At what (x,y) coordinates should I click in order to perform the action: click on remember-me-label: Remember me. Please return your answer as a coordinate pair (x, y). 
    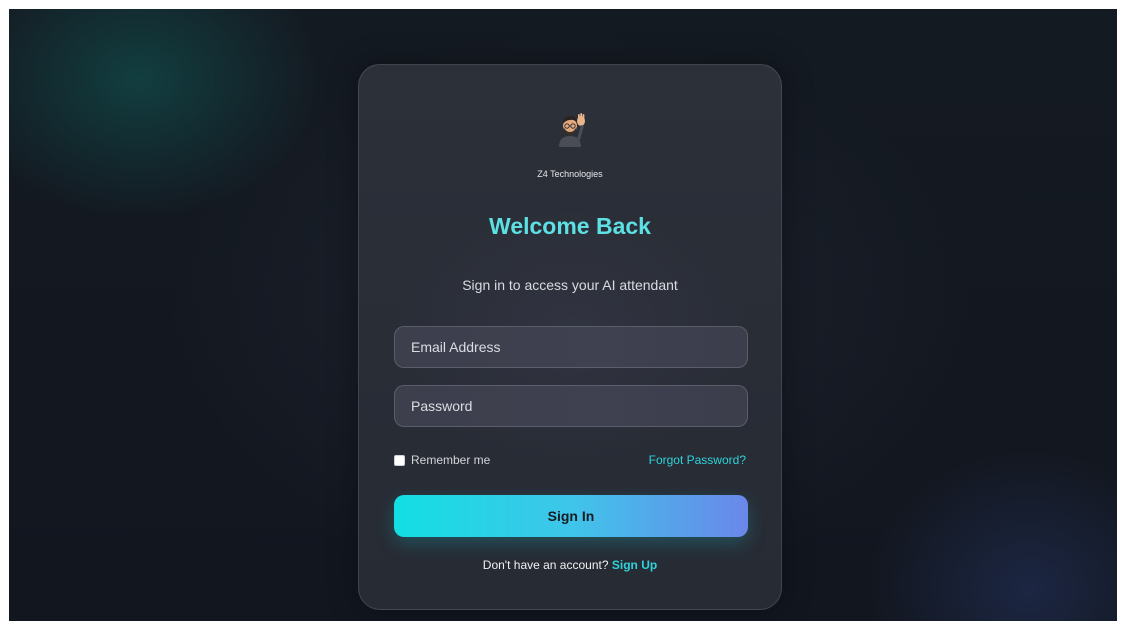
    Looking at the image, I should click on (451, 460).